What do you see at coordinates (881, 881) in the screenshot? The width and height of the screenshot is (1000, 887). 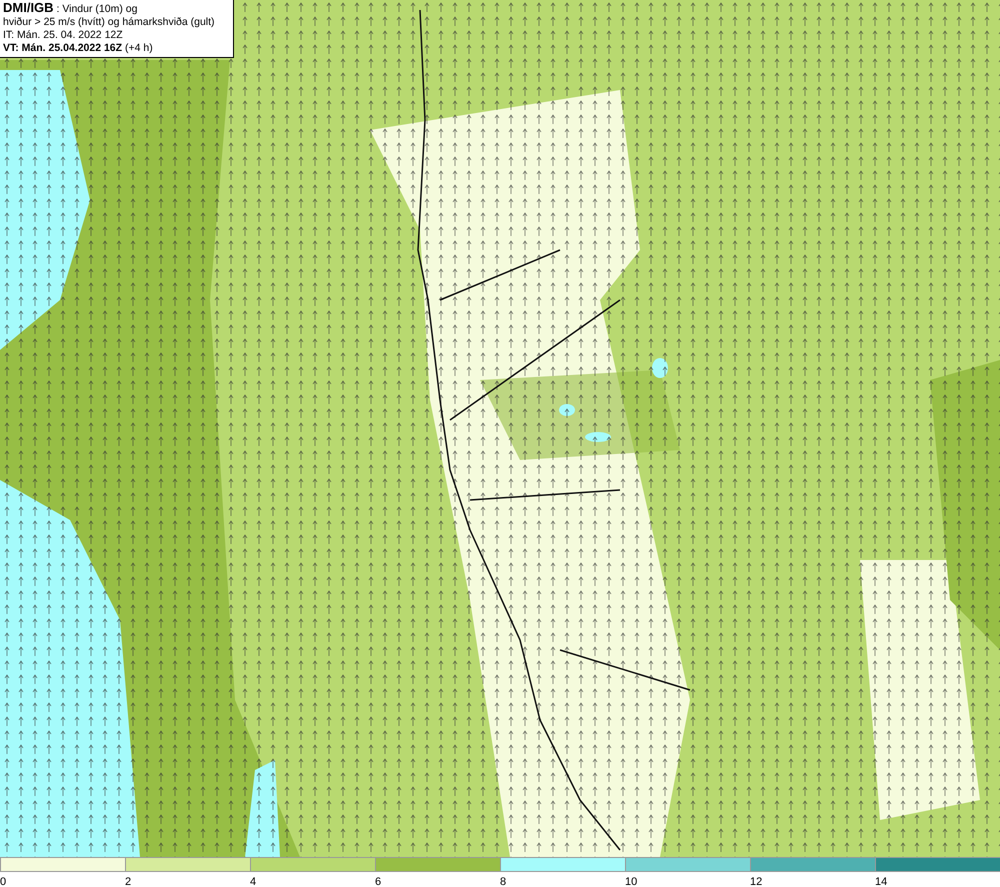 I see `legend-tick-label: 14` at bounding box center [881, 881].